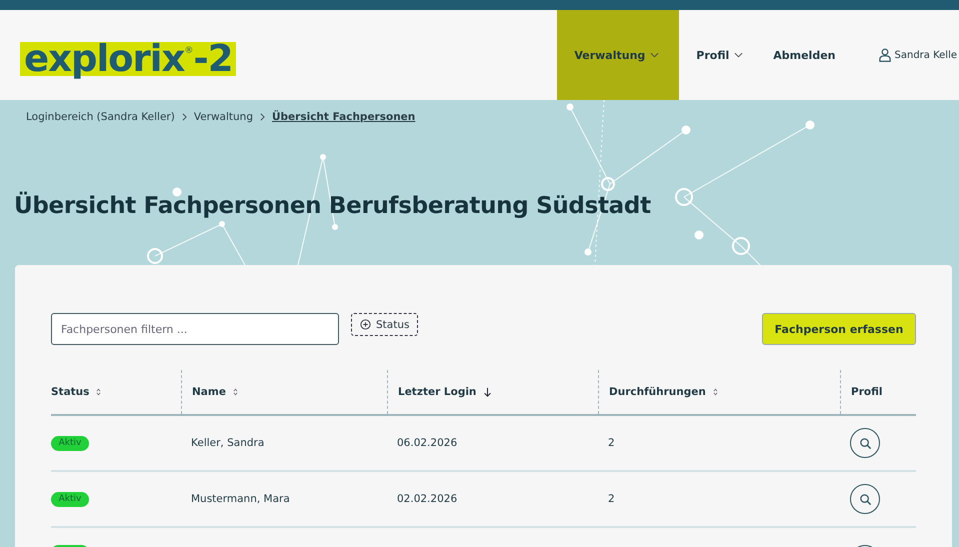 The image size is (959, 547). What do you see at coordinates (365, 324) in the screenshot?
I see `plus-circle-icon` at bounding box center [365, 324].